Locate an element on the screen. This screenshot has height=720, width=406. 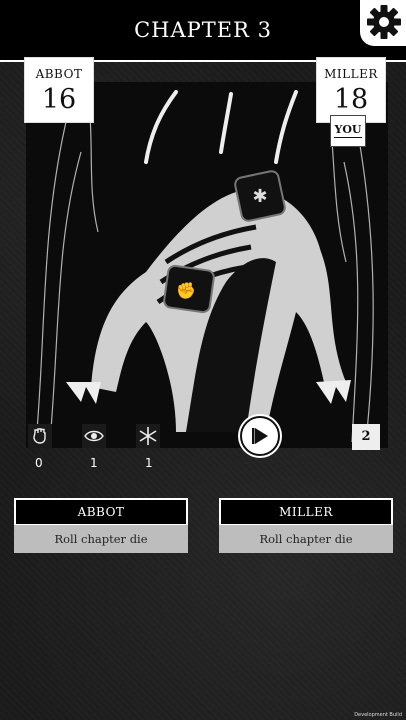
eye-count: 1 is located at coordinates (94, 463).